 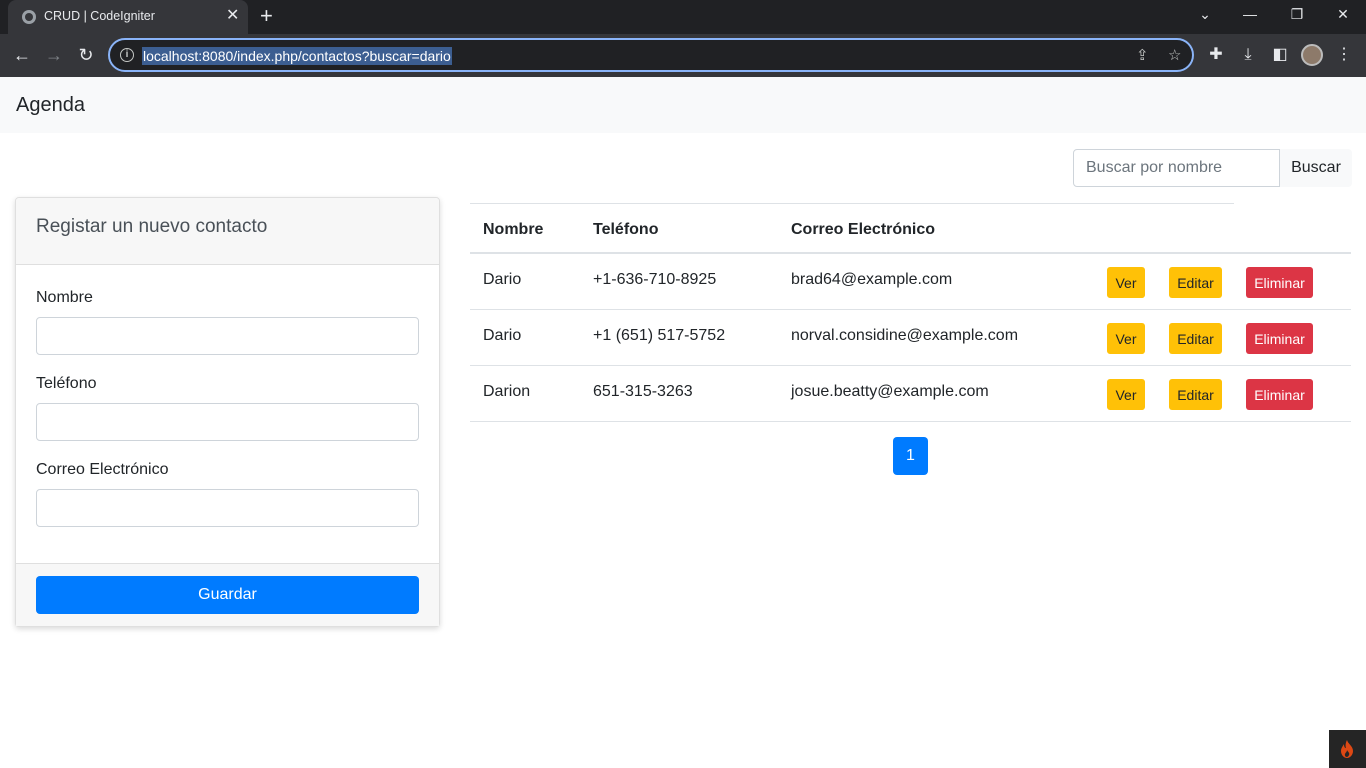 What do you see at coordinates (1344, 55) in the screenshot?
I see `menu-kebab-icon: ⋮` at bounding box center [1344, 55].